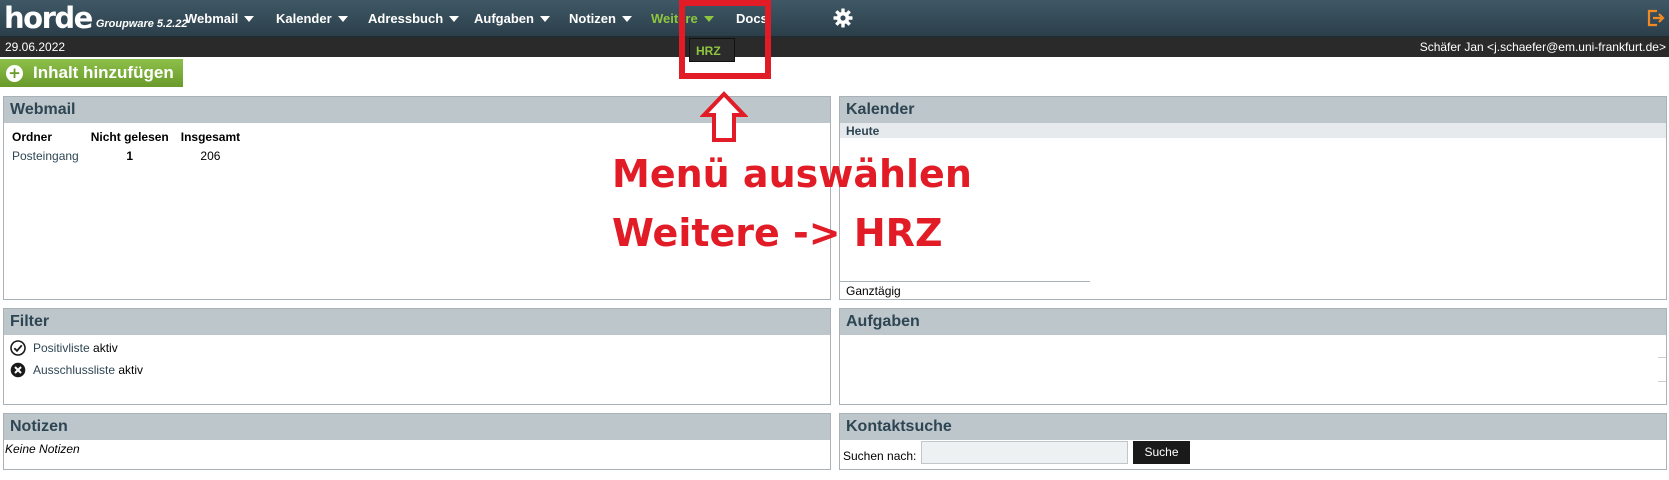 This screenshot has width=1669, height=480. What do you see at coordinates (417, 322) in the screenshot?
I see `filter-portlet-title: Filter` at bounding box center [417, 322].